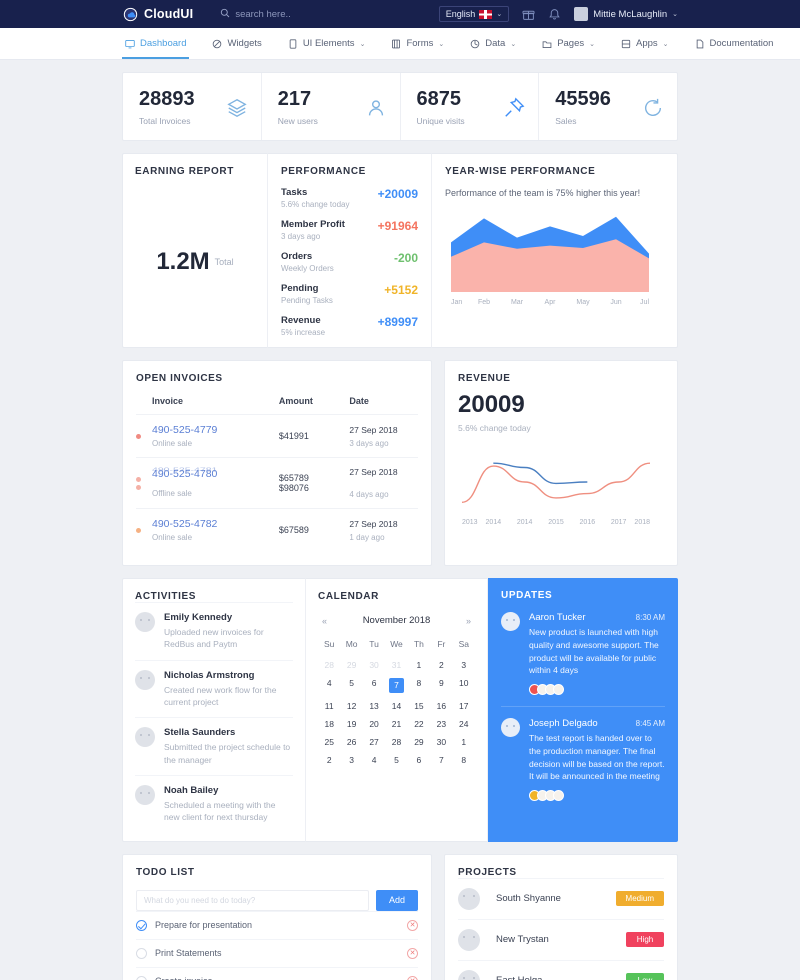  What do you see at coordinates (464, 724) in the screenshot?
I see `calendar-day: 24` at bounding box center [464, 724].